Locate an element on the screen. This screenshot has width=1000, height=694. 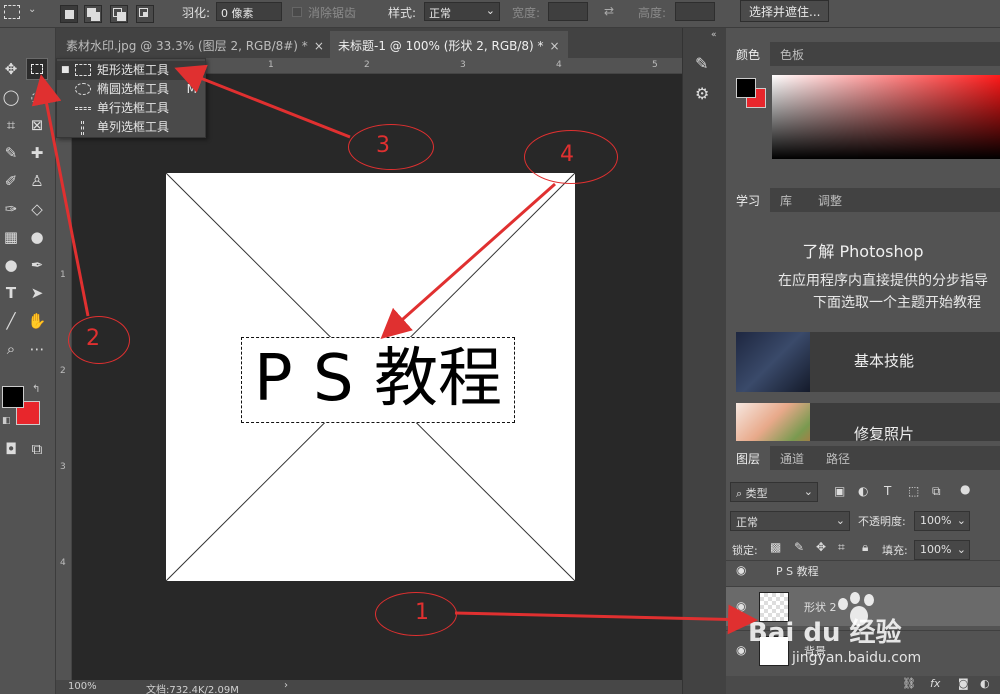
intersect-selection-button is located at coordinates (145, 14).